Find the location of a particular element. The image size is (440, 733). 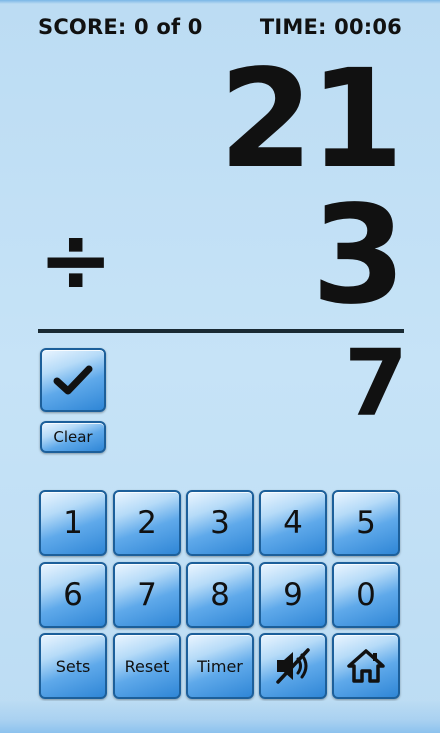

checkmark-icon is located at coordinates (73, 380).